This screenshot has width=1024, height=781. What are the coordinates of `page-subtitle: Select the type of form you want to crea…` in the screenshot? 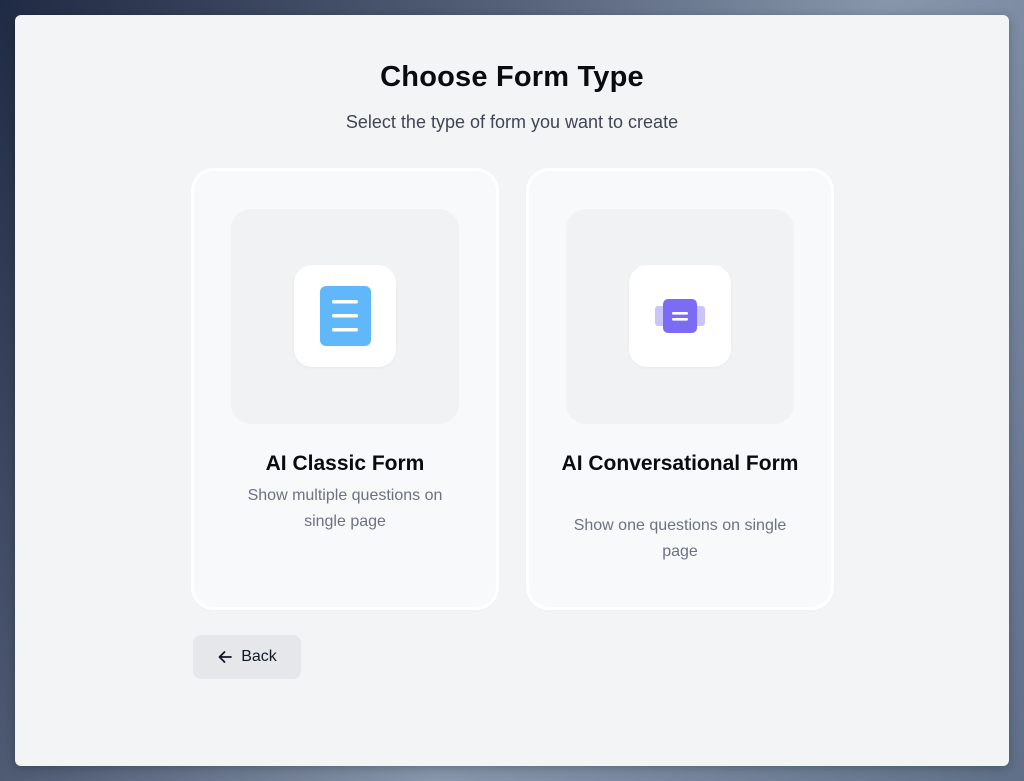 It's located at (512, 122).